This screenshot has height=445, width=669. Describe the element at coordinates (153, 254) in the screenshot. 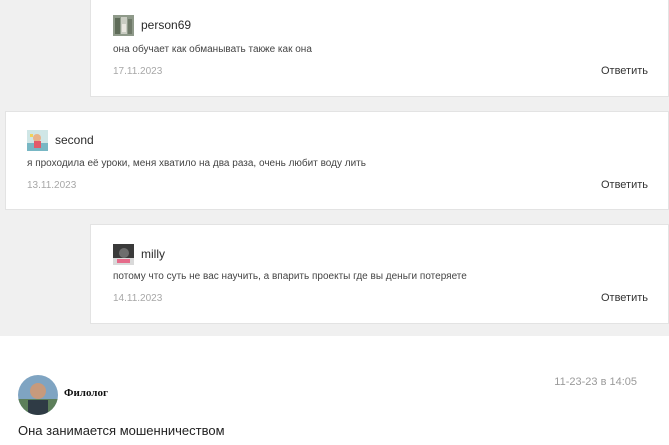

I see `comment-author: milly` at that location.